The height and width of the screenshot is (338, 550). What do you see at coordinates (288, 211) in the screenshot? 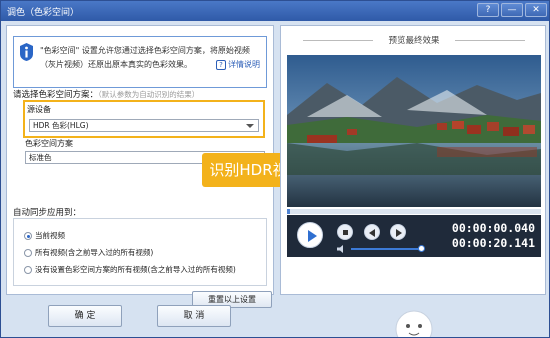
I see `progress-fill` at bounding box center [288, 211].